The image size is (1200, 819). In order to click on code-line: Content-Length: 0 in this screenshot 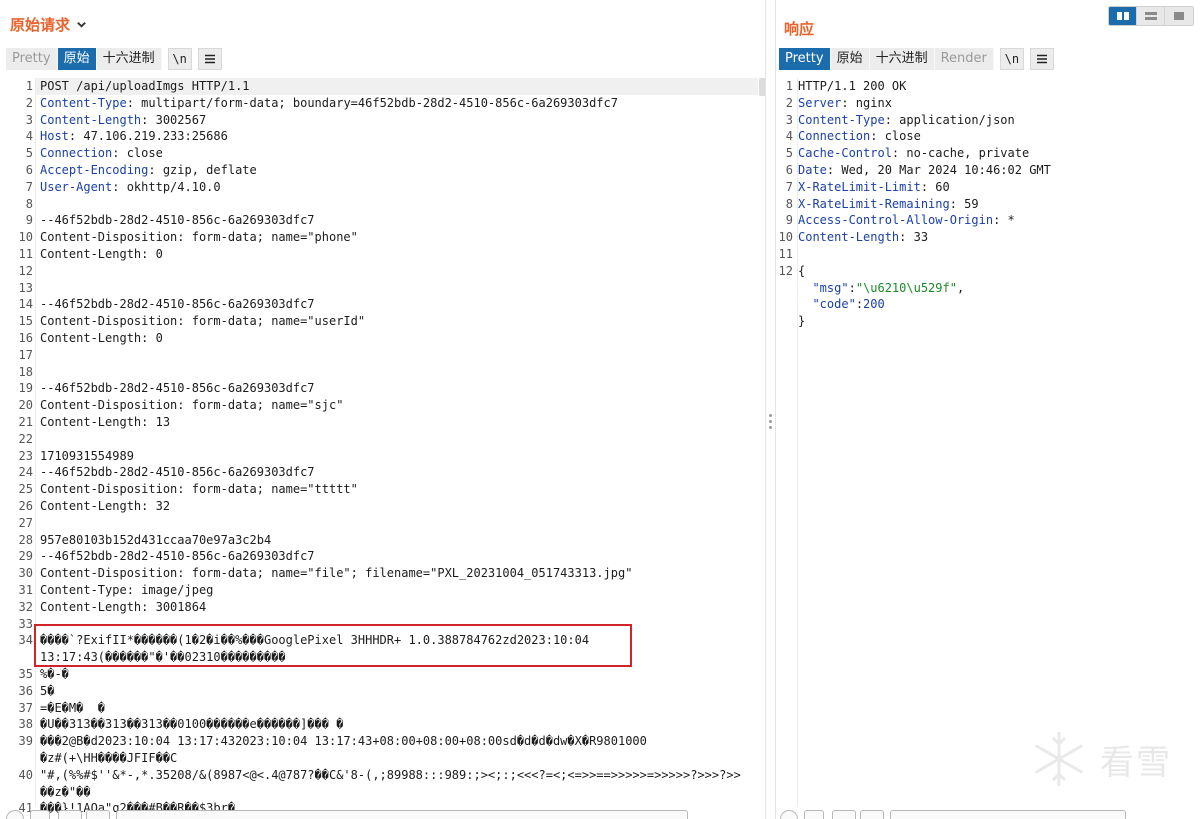, I will do `click(101, 254)`.